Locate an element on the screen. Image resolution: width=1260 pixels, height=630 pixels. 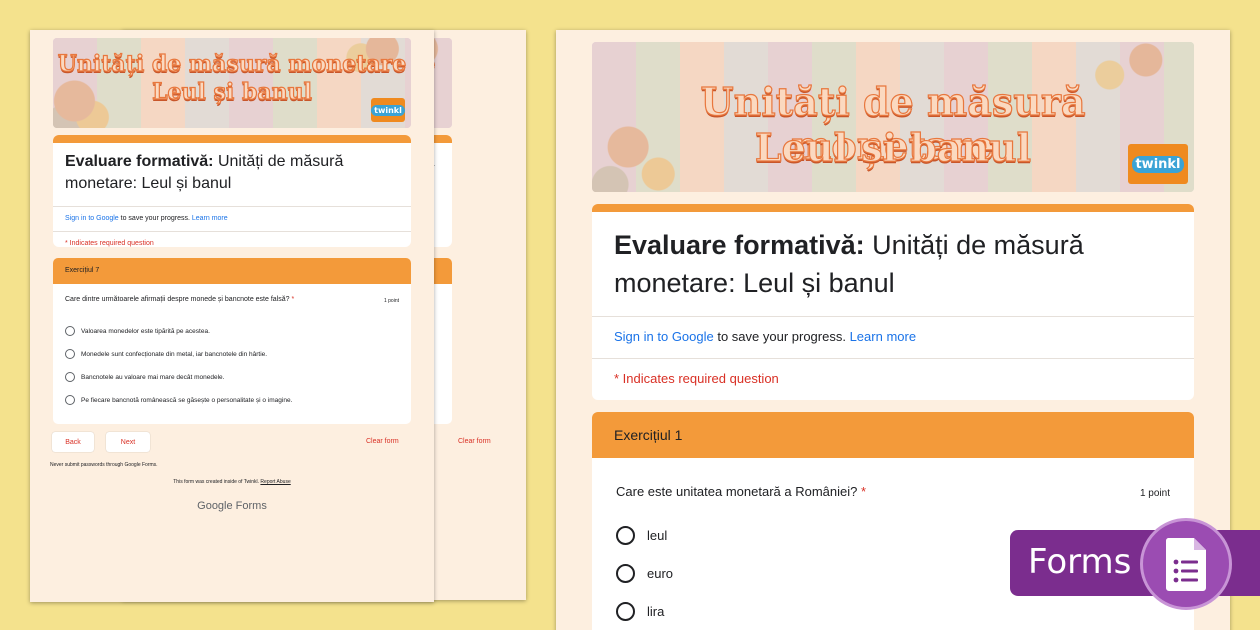
back-button: Back is located at coordinates (73, 442).